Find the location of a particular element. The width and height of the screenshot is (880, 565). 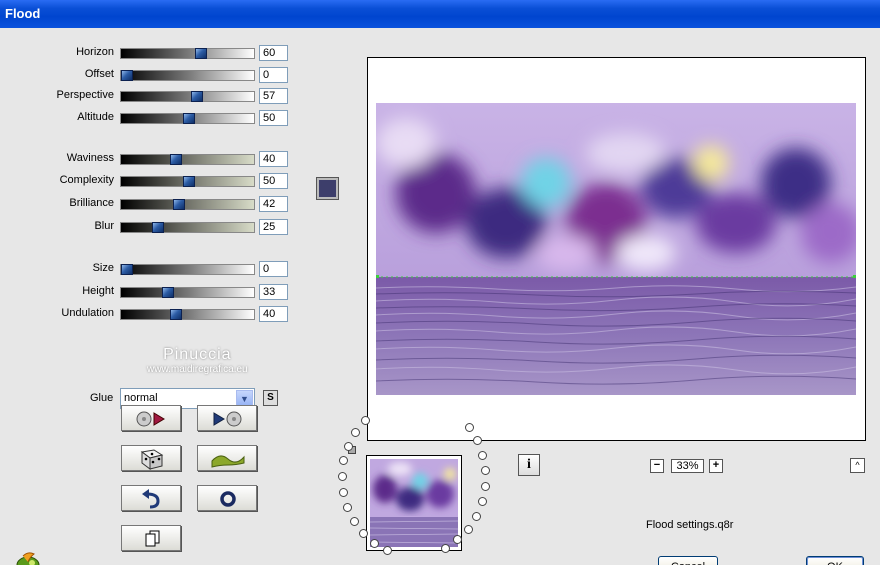

slider-label: Complexity is located at coordinates (86, 180).